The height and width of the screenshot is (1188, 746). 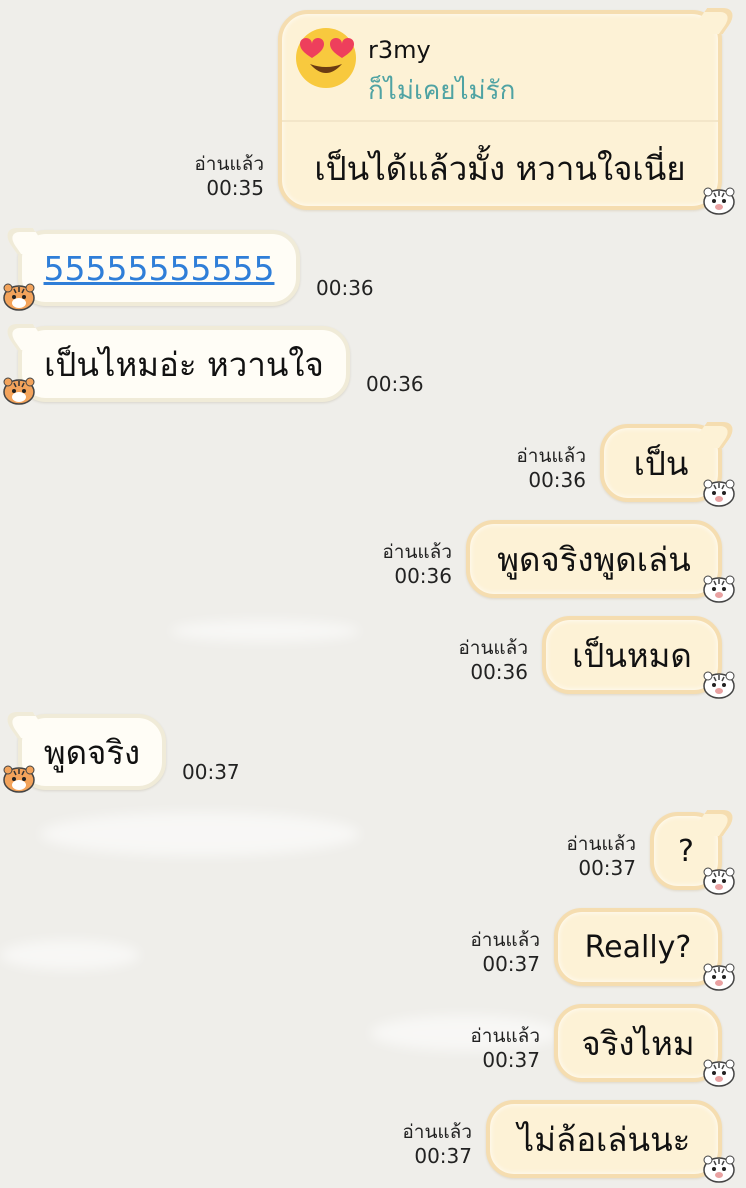 I want to click on heart-eyes-emoji-icon, so click(x=326, y=58).